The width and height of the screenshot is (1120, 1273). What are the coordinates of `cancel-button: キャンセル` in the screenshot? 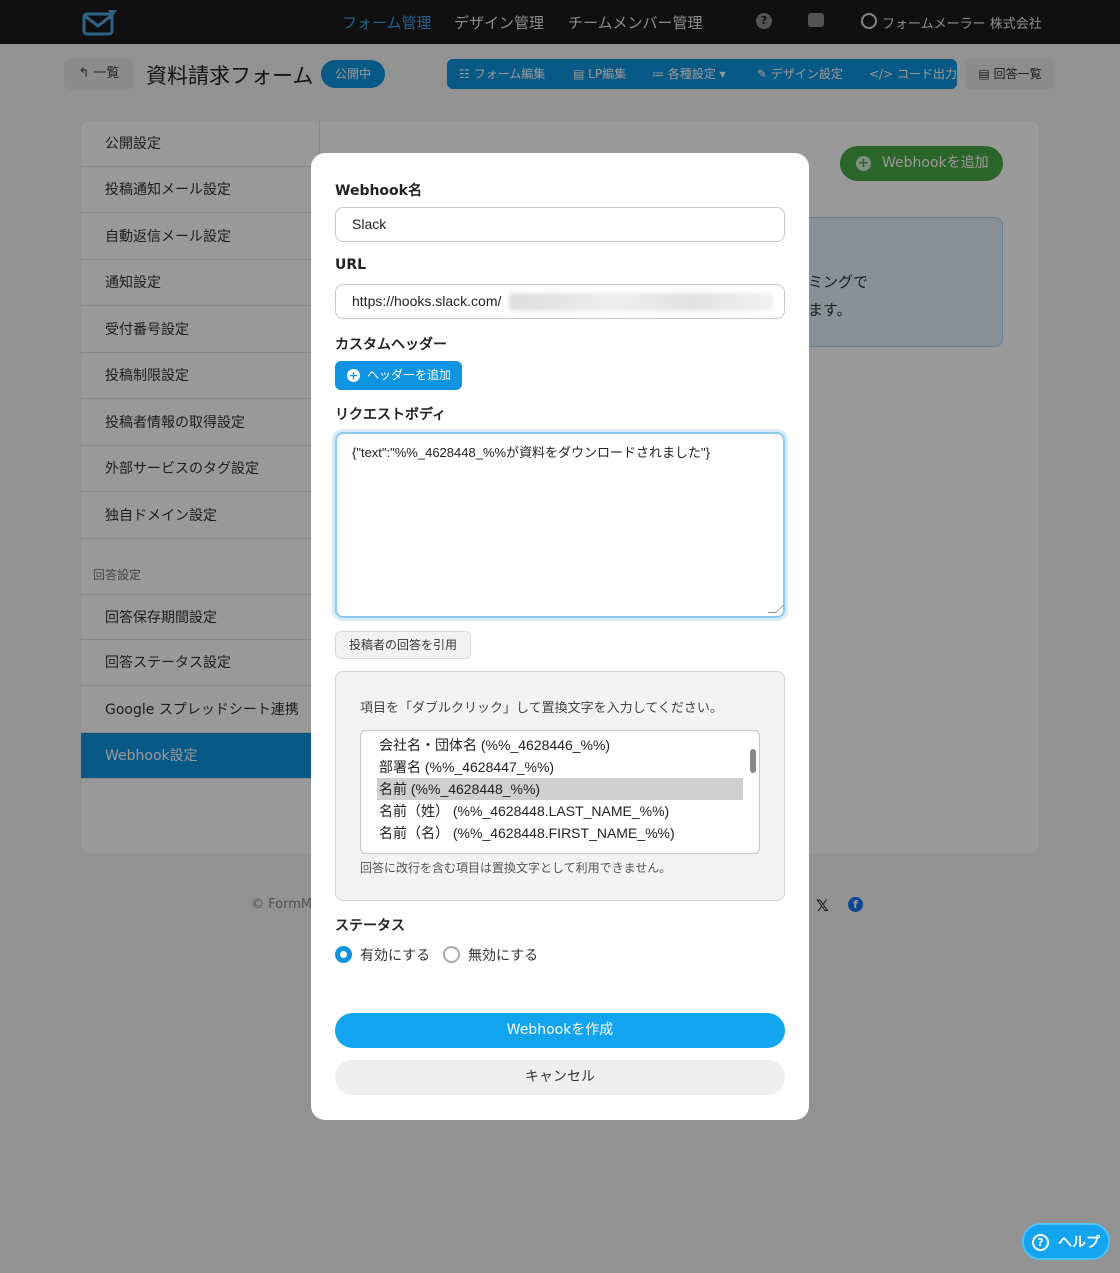 It's located at (560, 1077).